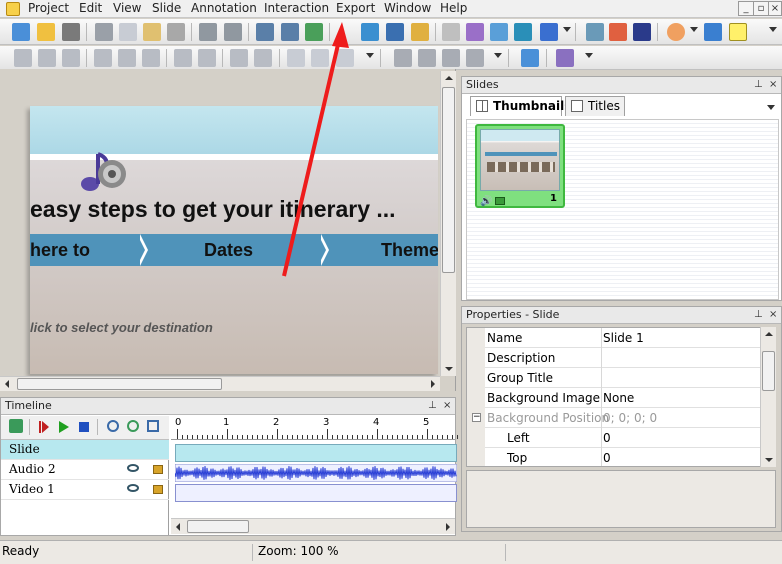 This screenshot has height=564, width=782. Describe the element at coordinates (85, 490) in the screenshot. I see `timeline-row-video: Video 1` at that location.